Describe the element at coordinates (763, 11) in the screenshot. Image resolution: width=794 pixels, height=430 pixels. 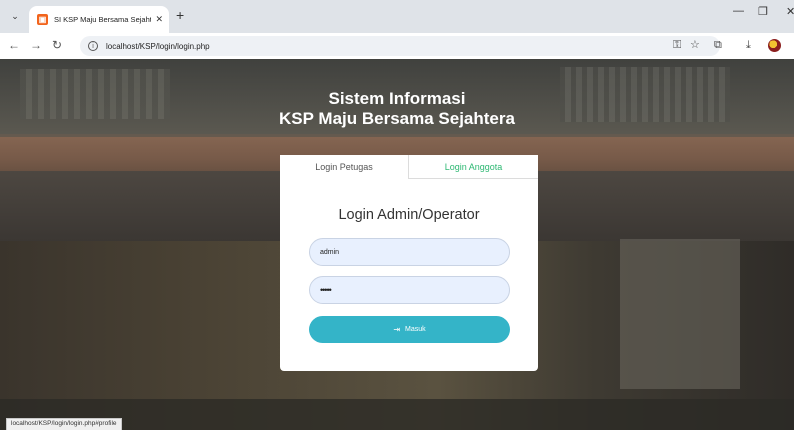
I see `restore-icon: ❐` at that location.